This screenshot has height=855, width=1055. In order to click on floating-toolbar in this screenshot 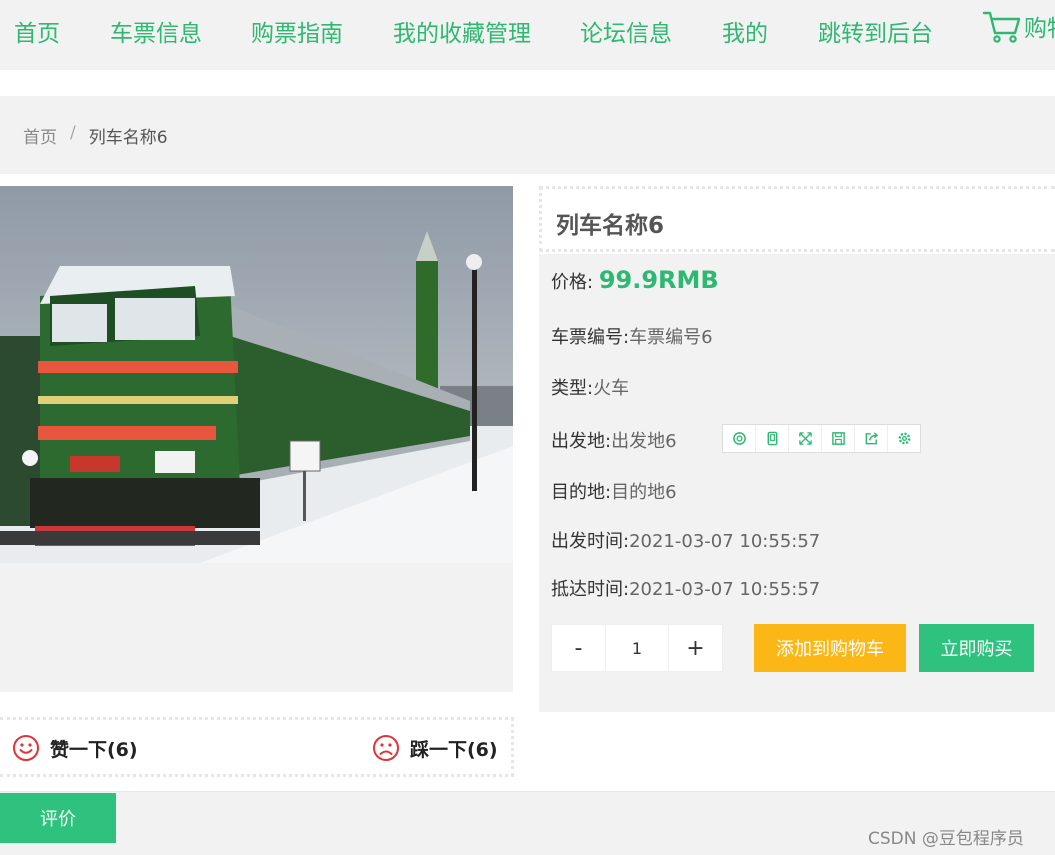, I will do `click(821, 438)`.